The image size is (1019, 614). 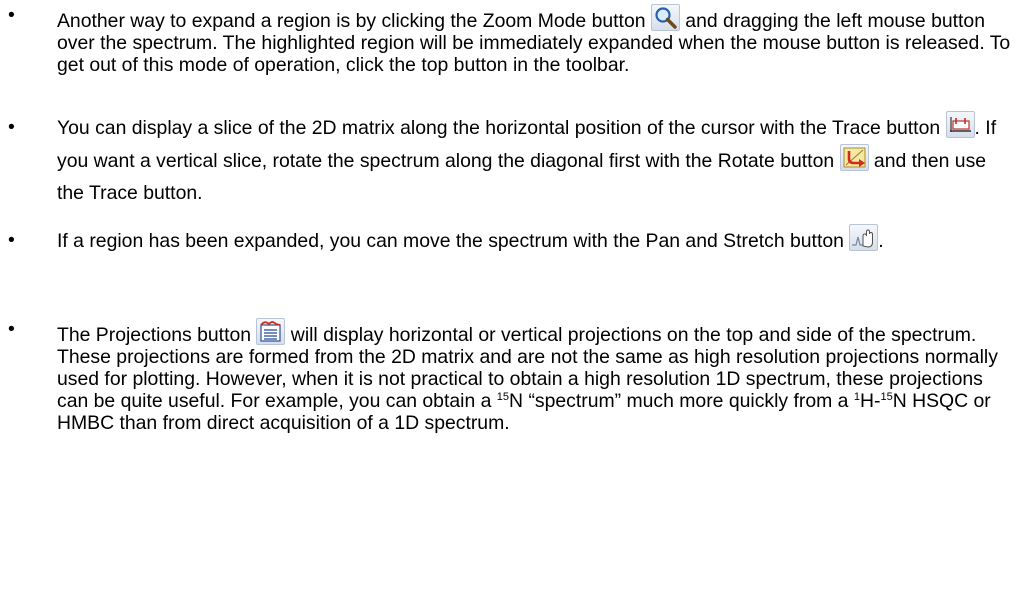 What do you see at coordinates (854, 157) in the screenshot?
I see `rotate-icon` at bounding box center [854, 157].